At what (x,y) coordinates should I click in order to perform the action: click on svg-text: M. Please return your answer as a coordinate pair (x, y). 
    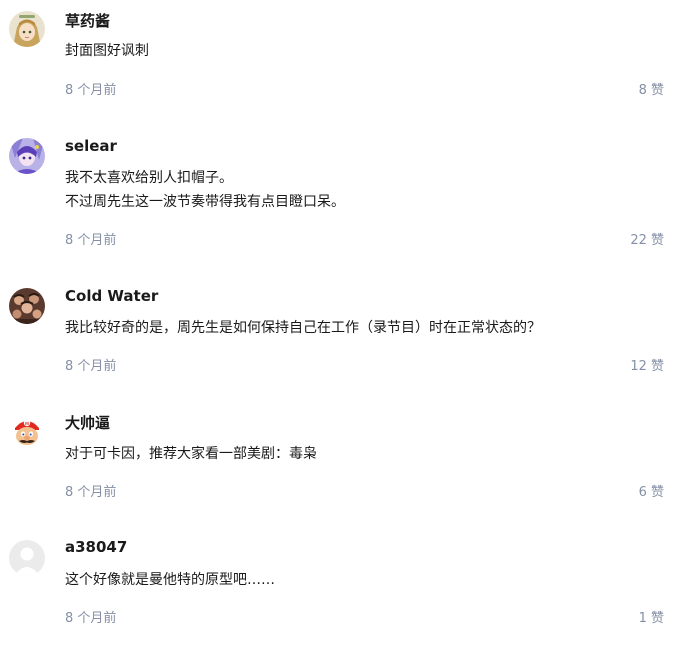
    Looking at the image, I should click on (27, 423).